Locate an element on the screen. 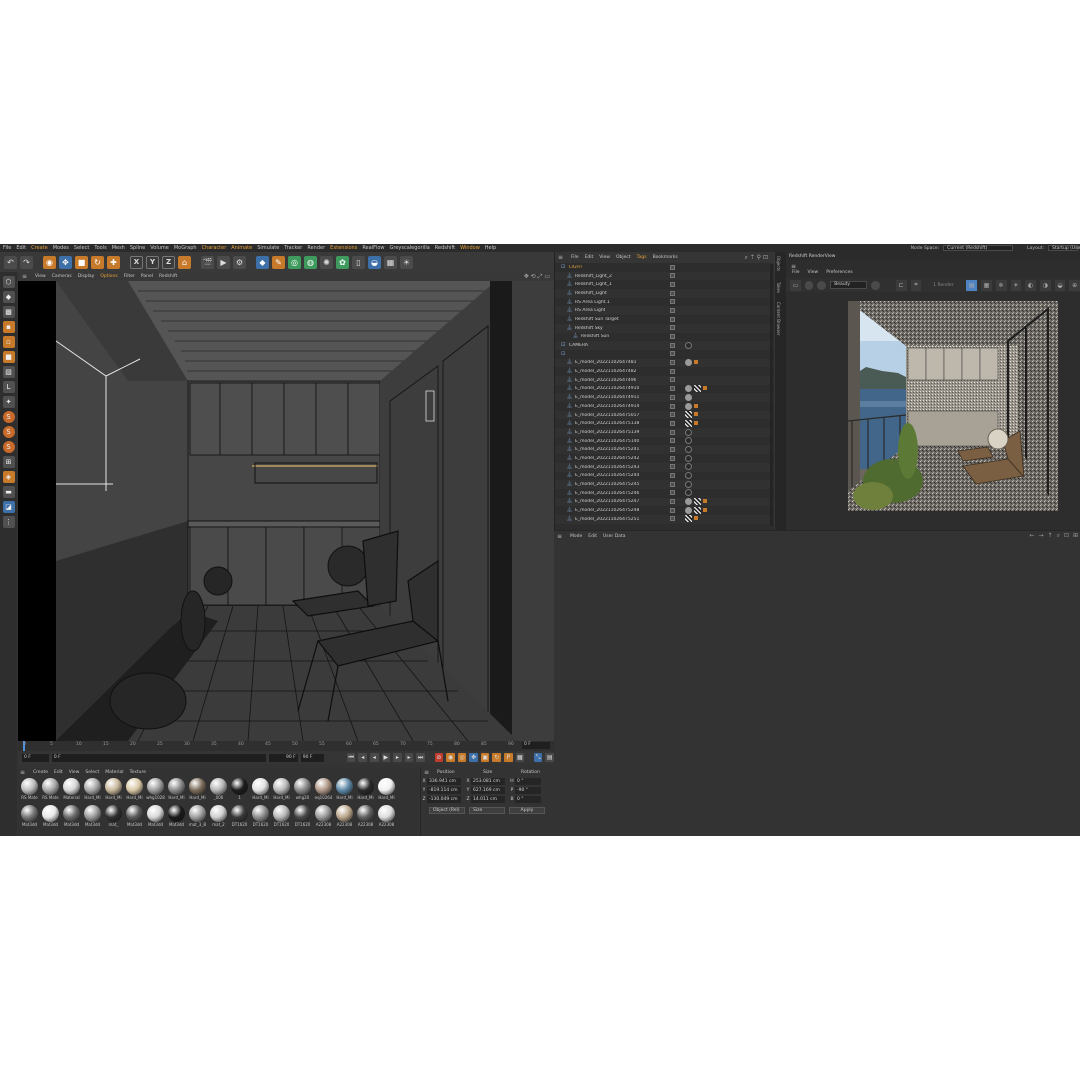 Image resolution: width=1080 pixels, height=1080 pixels. obj-menu-object: Object is located at coordinates (623, 257).